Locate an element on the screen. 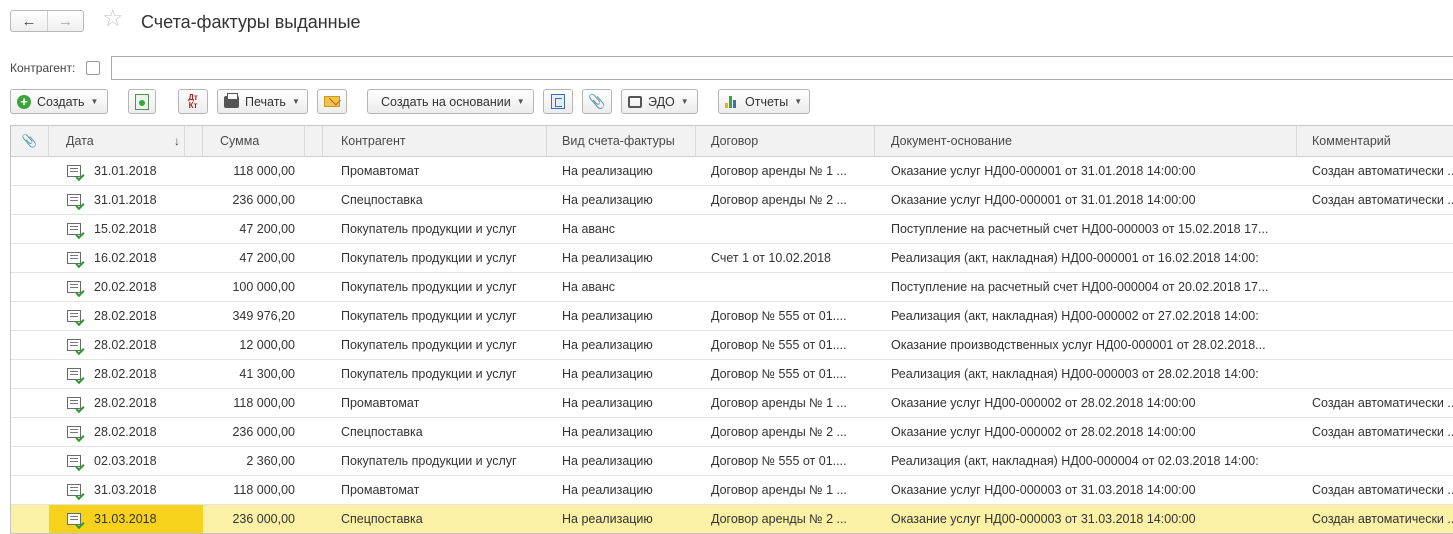  create-button: + Создать ▼ is located at coordinates (59, 101).